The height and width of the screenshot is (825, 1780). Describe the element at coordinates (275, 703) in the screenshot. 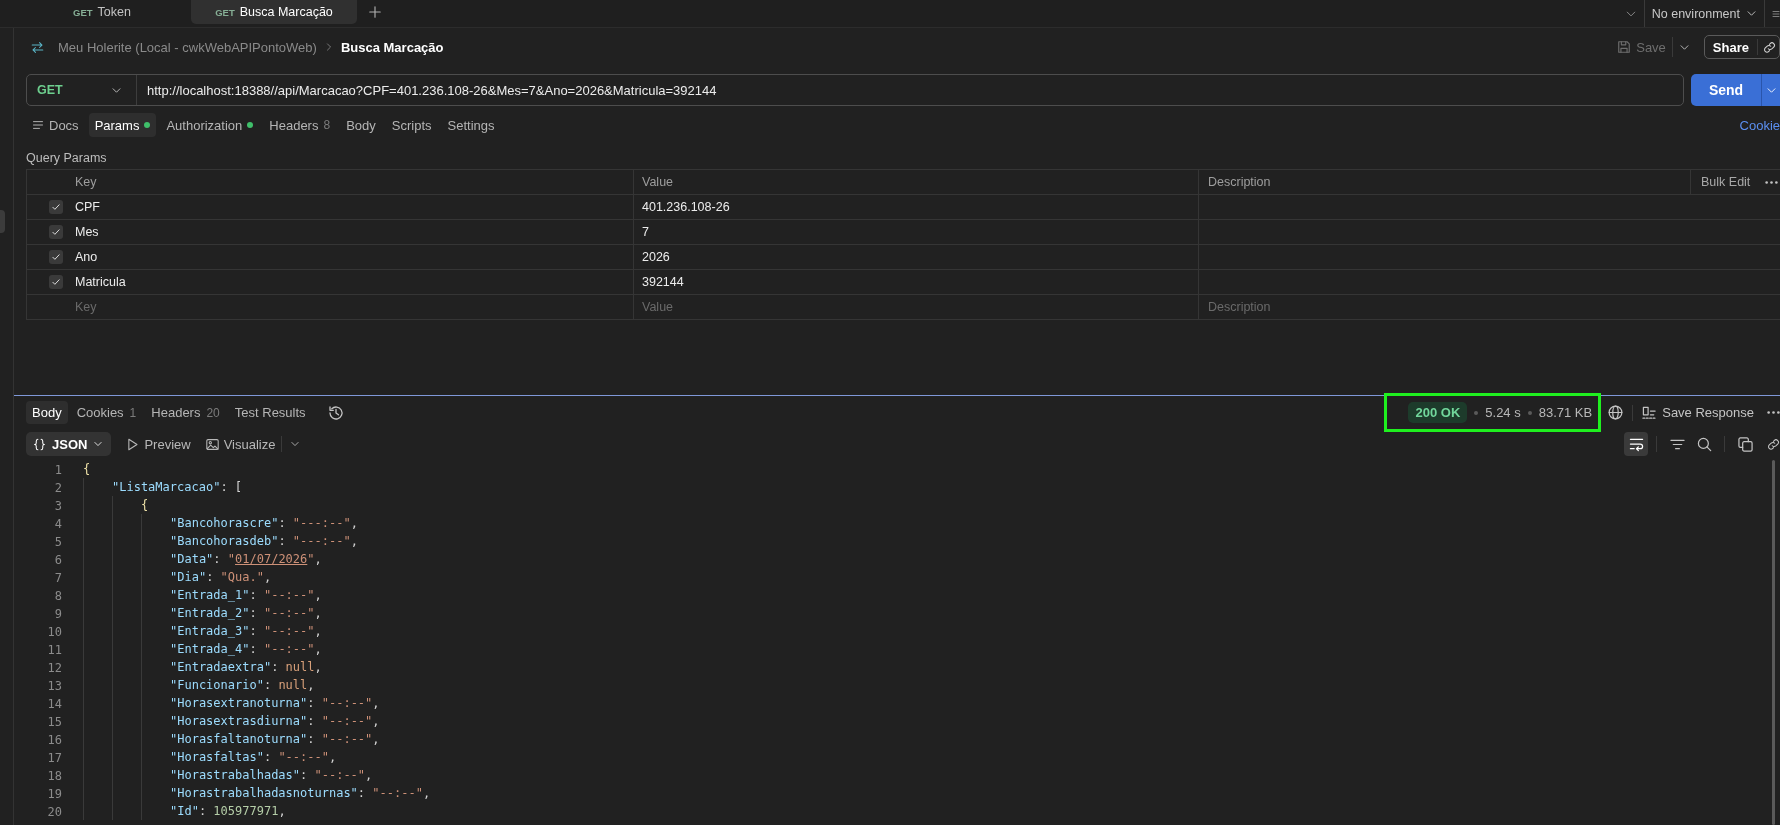

I see `code-line: "Horasextranoturna": "--:--",` at that location.